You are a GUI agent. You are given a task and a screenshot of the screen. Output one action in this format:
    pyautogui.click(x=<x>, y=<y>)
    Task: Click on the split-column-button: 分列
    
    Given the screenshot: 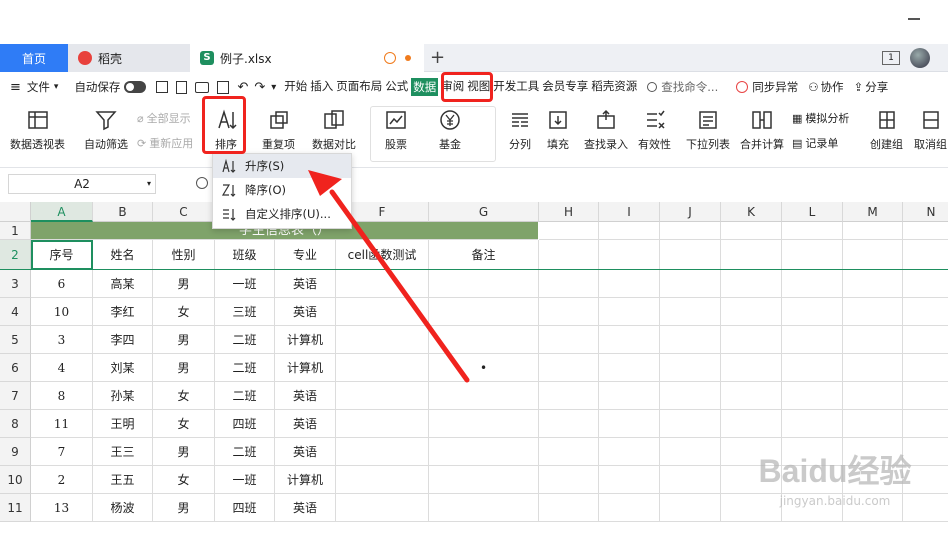 What is the action you would take?
    pyautogui.click(x=520, y=130)
    